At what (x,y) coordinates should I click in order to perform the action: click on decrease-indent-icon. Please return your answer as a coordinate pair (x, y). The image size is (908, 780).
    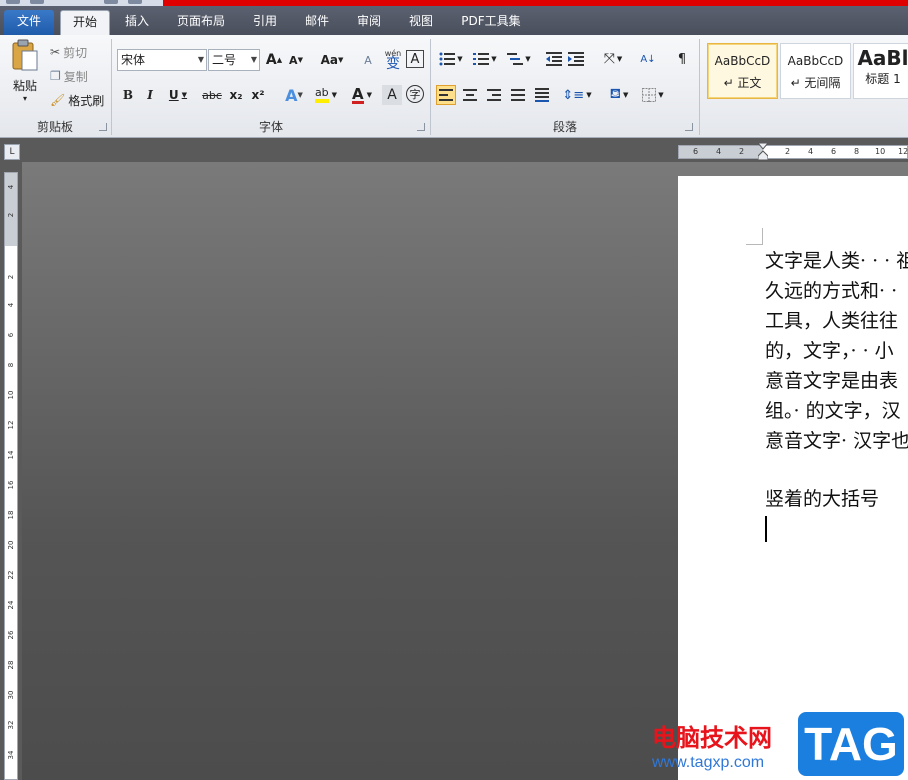
    Looking at the image, I should click on (554, 59).